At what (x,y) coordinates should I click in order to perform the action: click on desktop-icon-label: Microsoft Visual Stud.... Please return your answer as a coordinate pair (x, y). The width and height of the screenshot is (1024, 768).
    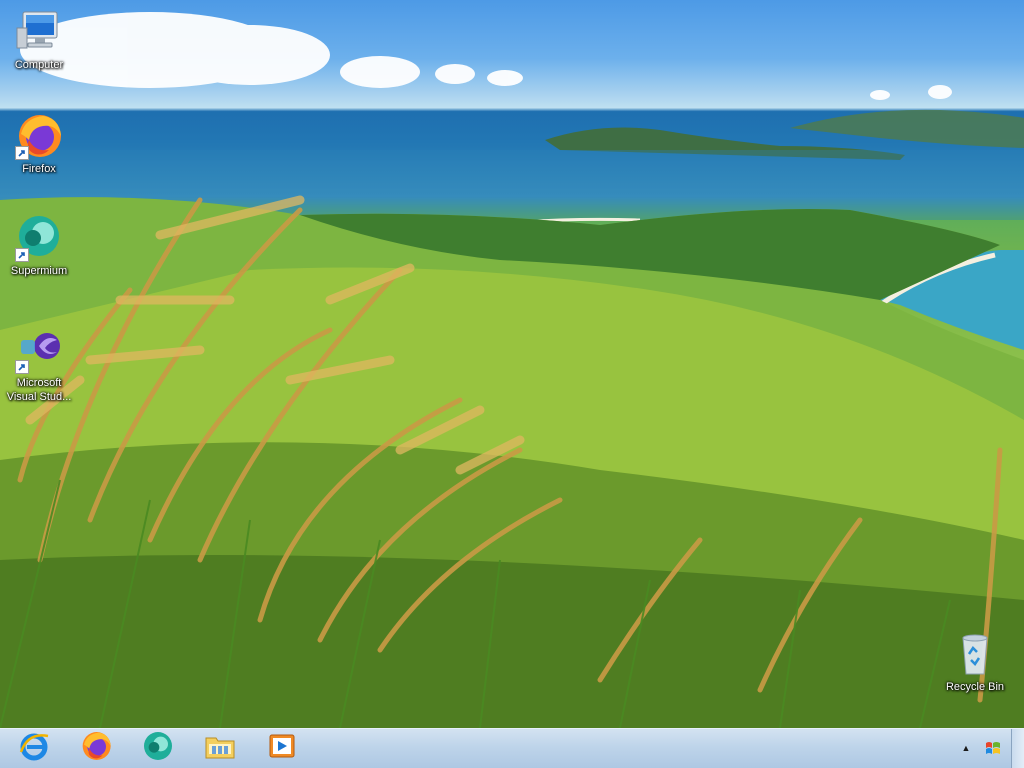
    Looking at the image, I should click on (39, 390).